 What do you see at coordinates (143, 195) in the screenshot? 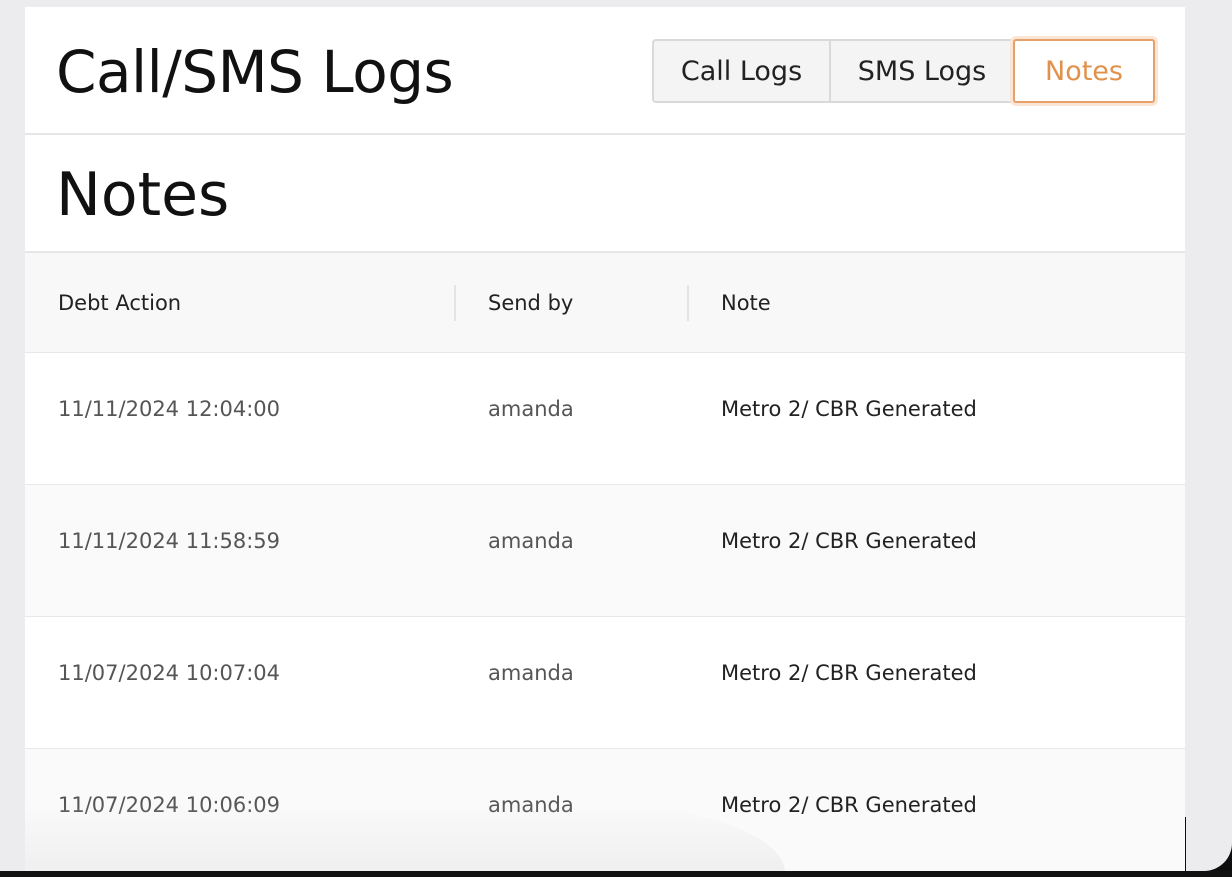
I see `section-title: Notes` at bounding box center [143, 195].